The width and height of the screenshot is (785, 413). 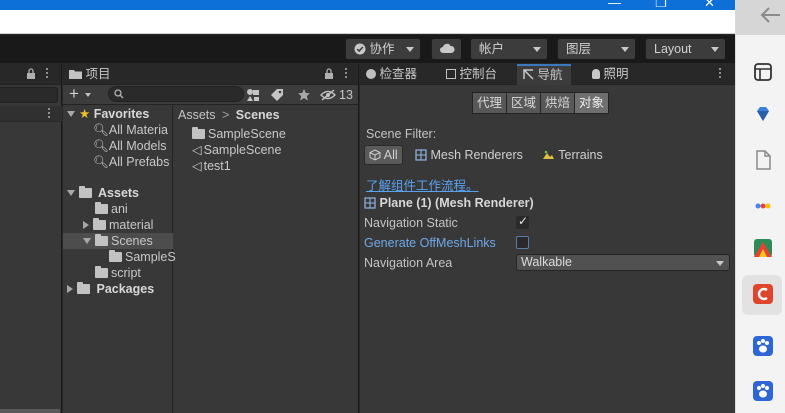 What do you see at coordinates (277, 95) in the screenshot?
I see `tag-icon` at bounding box center [277, 95].